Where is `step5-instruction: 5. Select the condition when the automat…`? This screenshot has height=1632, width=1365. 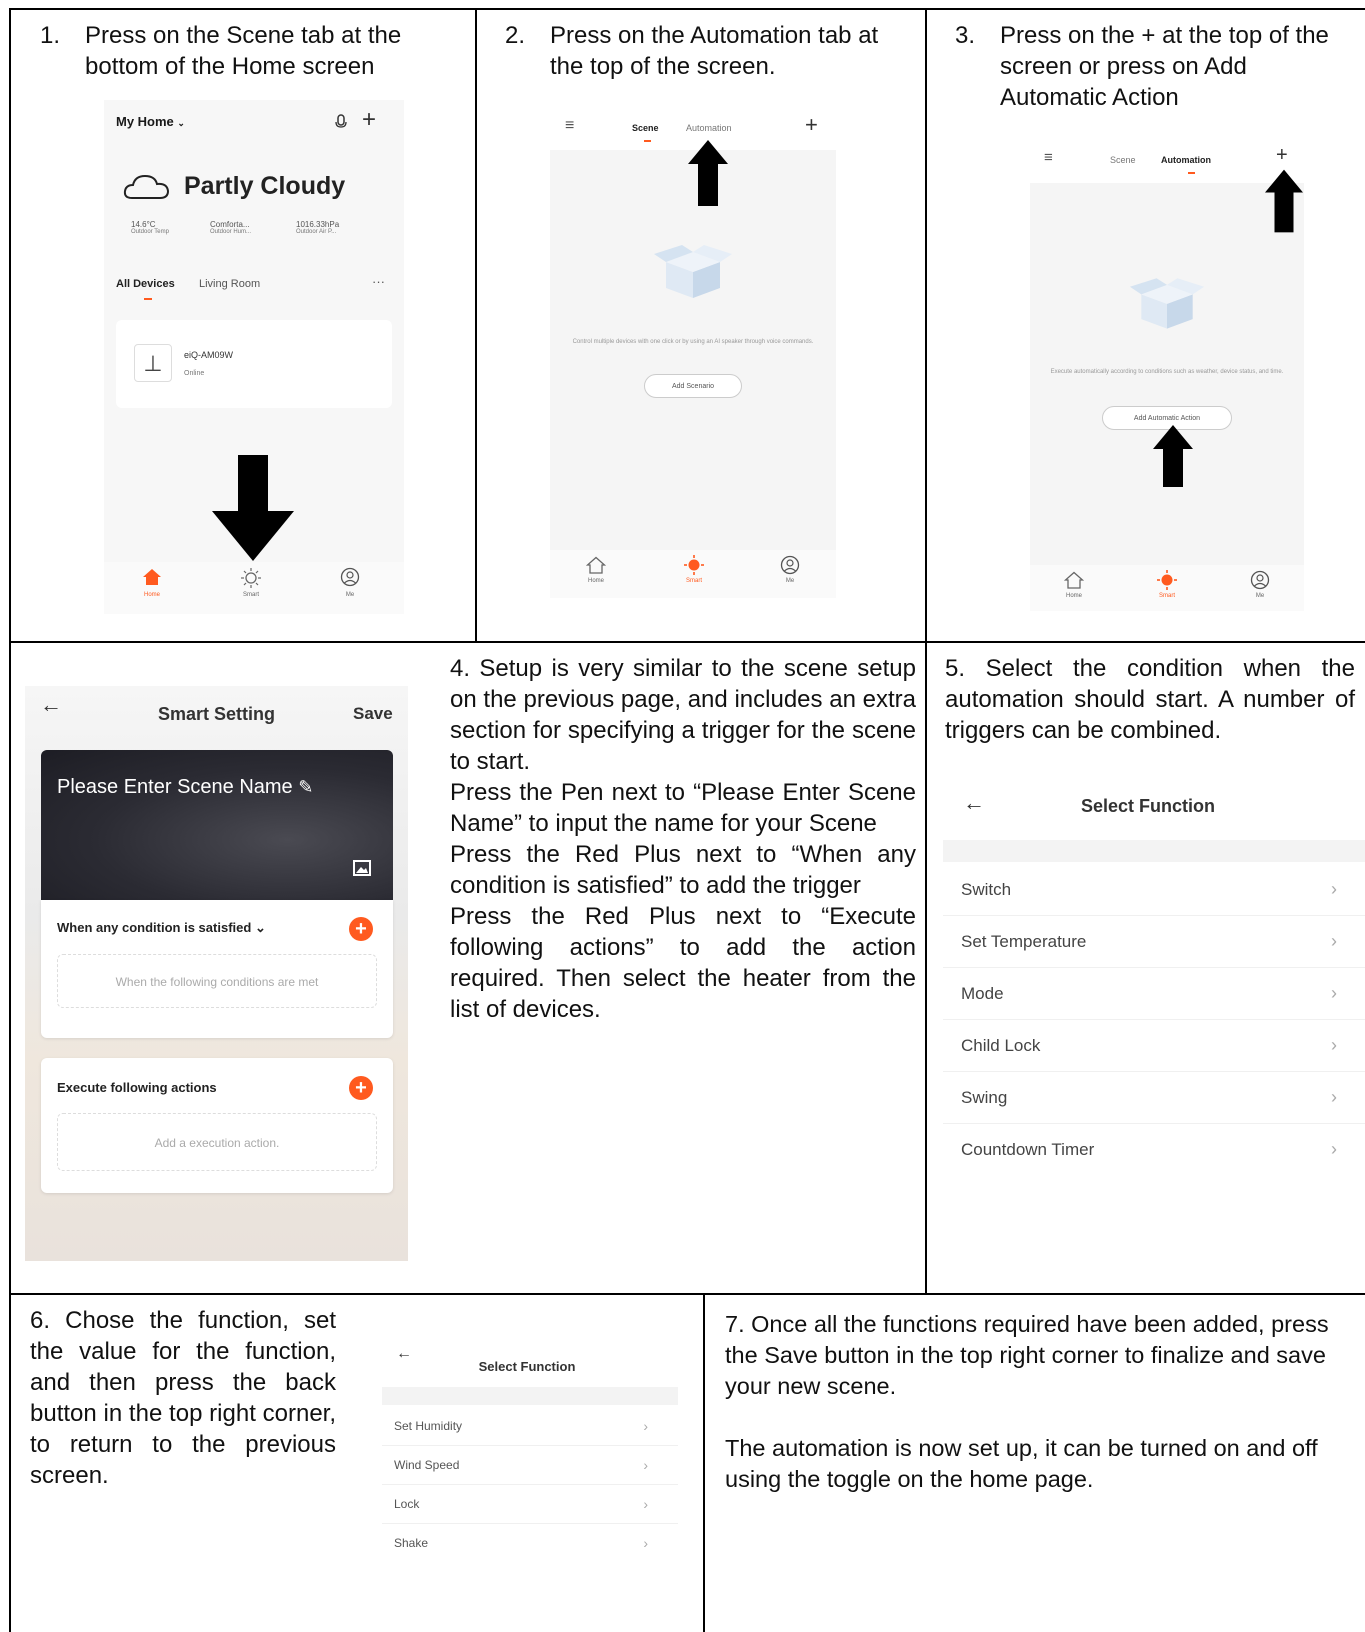 step5-instruction: 5. Select the condition when the automat… is located at coordinates (1150, 699).